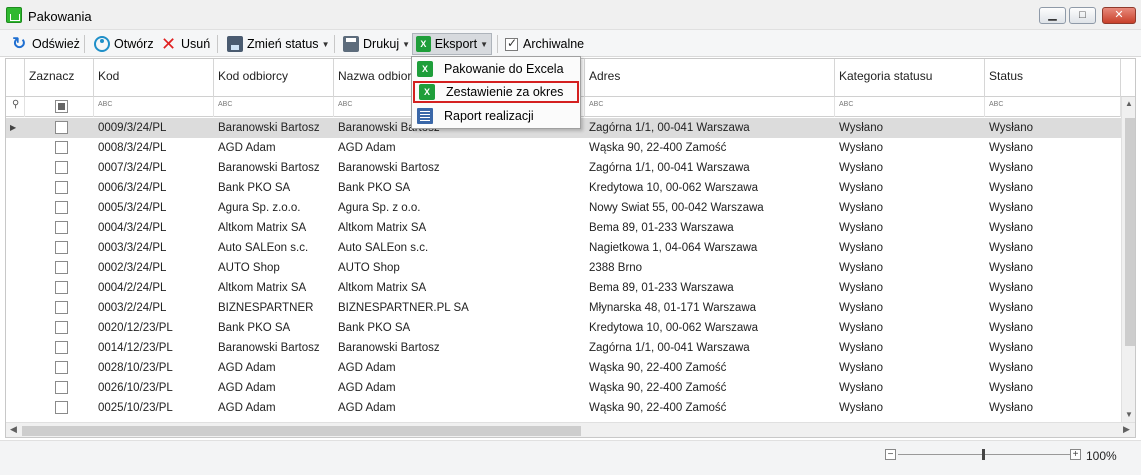 The width and height of the screenshot is (1141, 475). I want to click on refresh-button: ↻ Odśwież, so click(46, 44).